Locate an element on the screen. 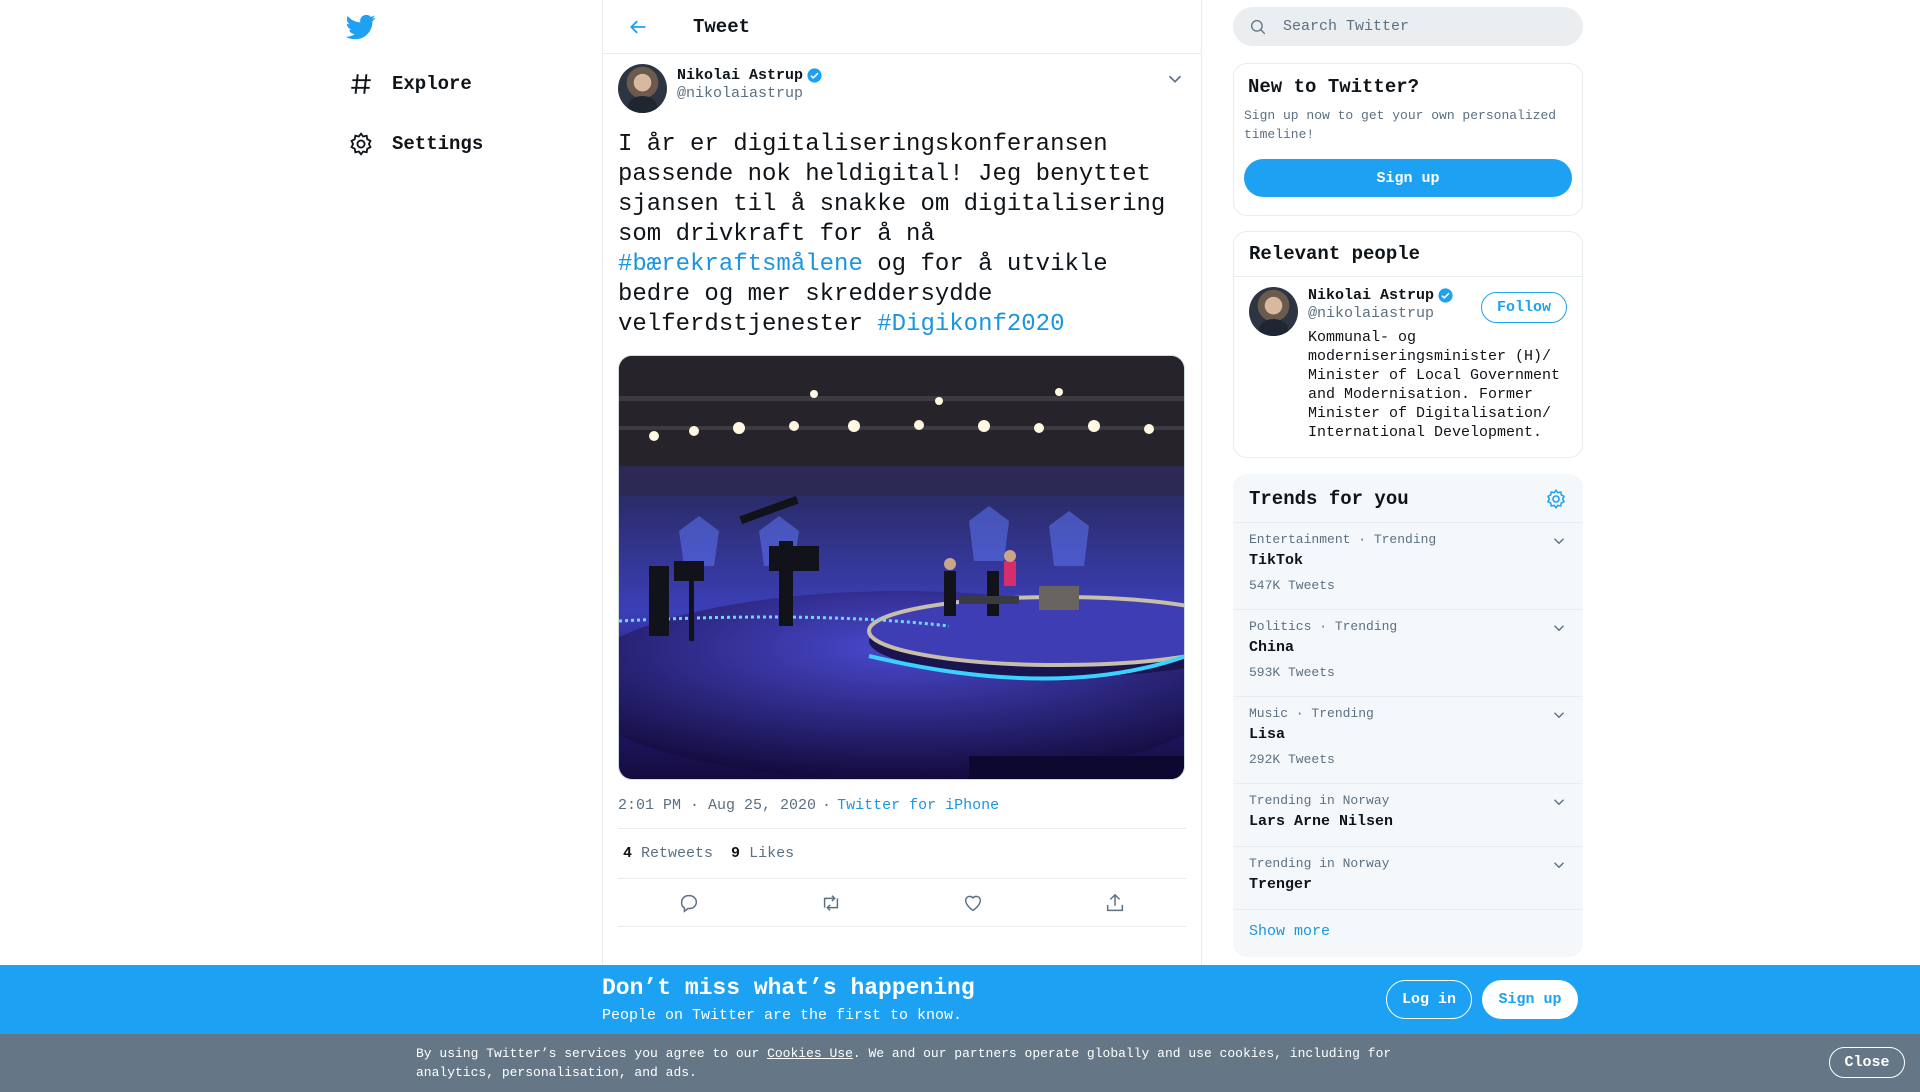 The image size is (1920, 1092). follow-button: Follow is located at coordinates (1523, 307).